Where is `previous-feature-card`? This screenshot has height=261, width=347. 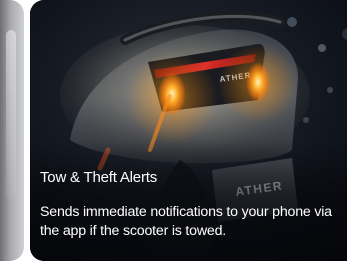
previous-feature-card is located at coordinates (12, 130).